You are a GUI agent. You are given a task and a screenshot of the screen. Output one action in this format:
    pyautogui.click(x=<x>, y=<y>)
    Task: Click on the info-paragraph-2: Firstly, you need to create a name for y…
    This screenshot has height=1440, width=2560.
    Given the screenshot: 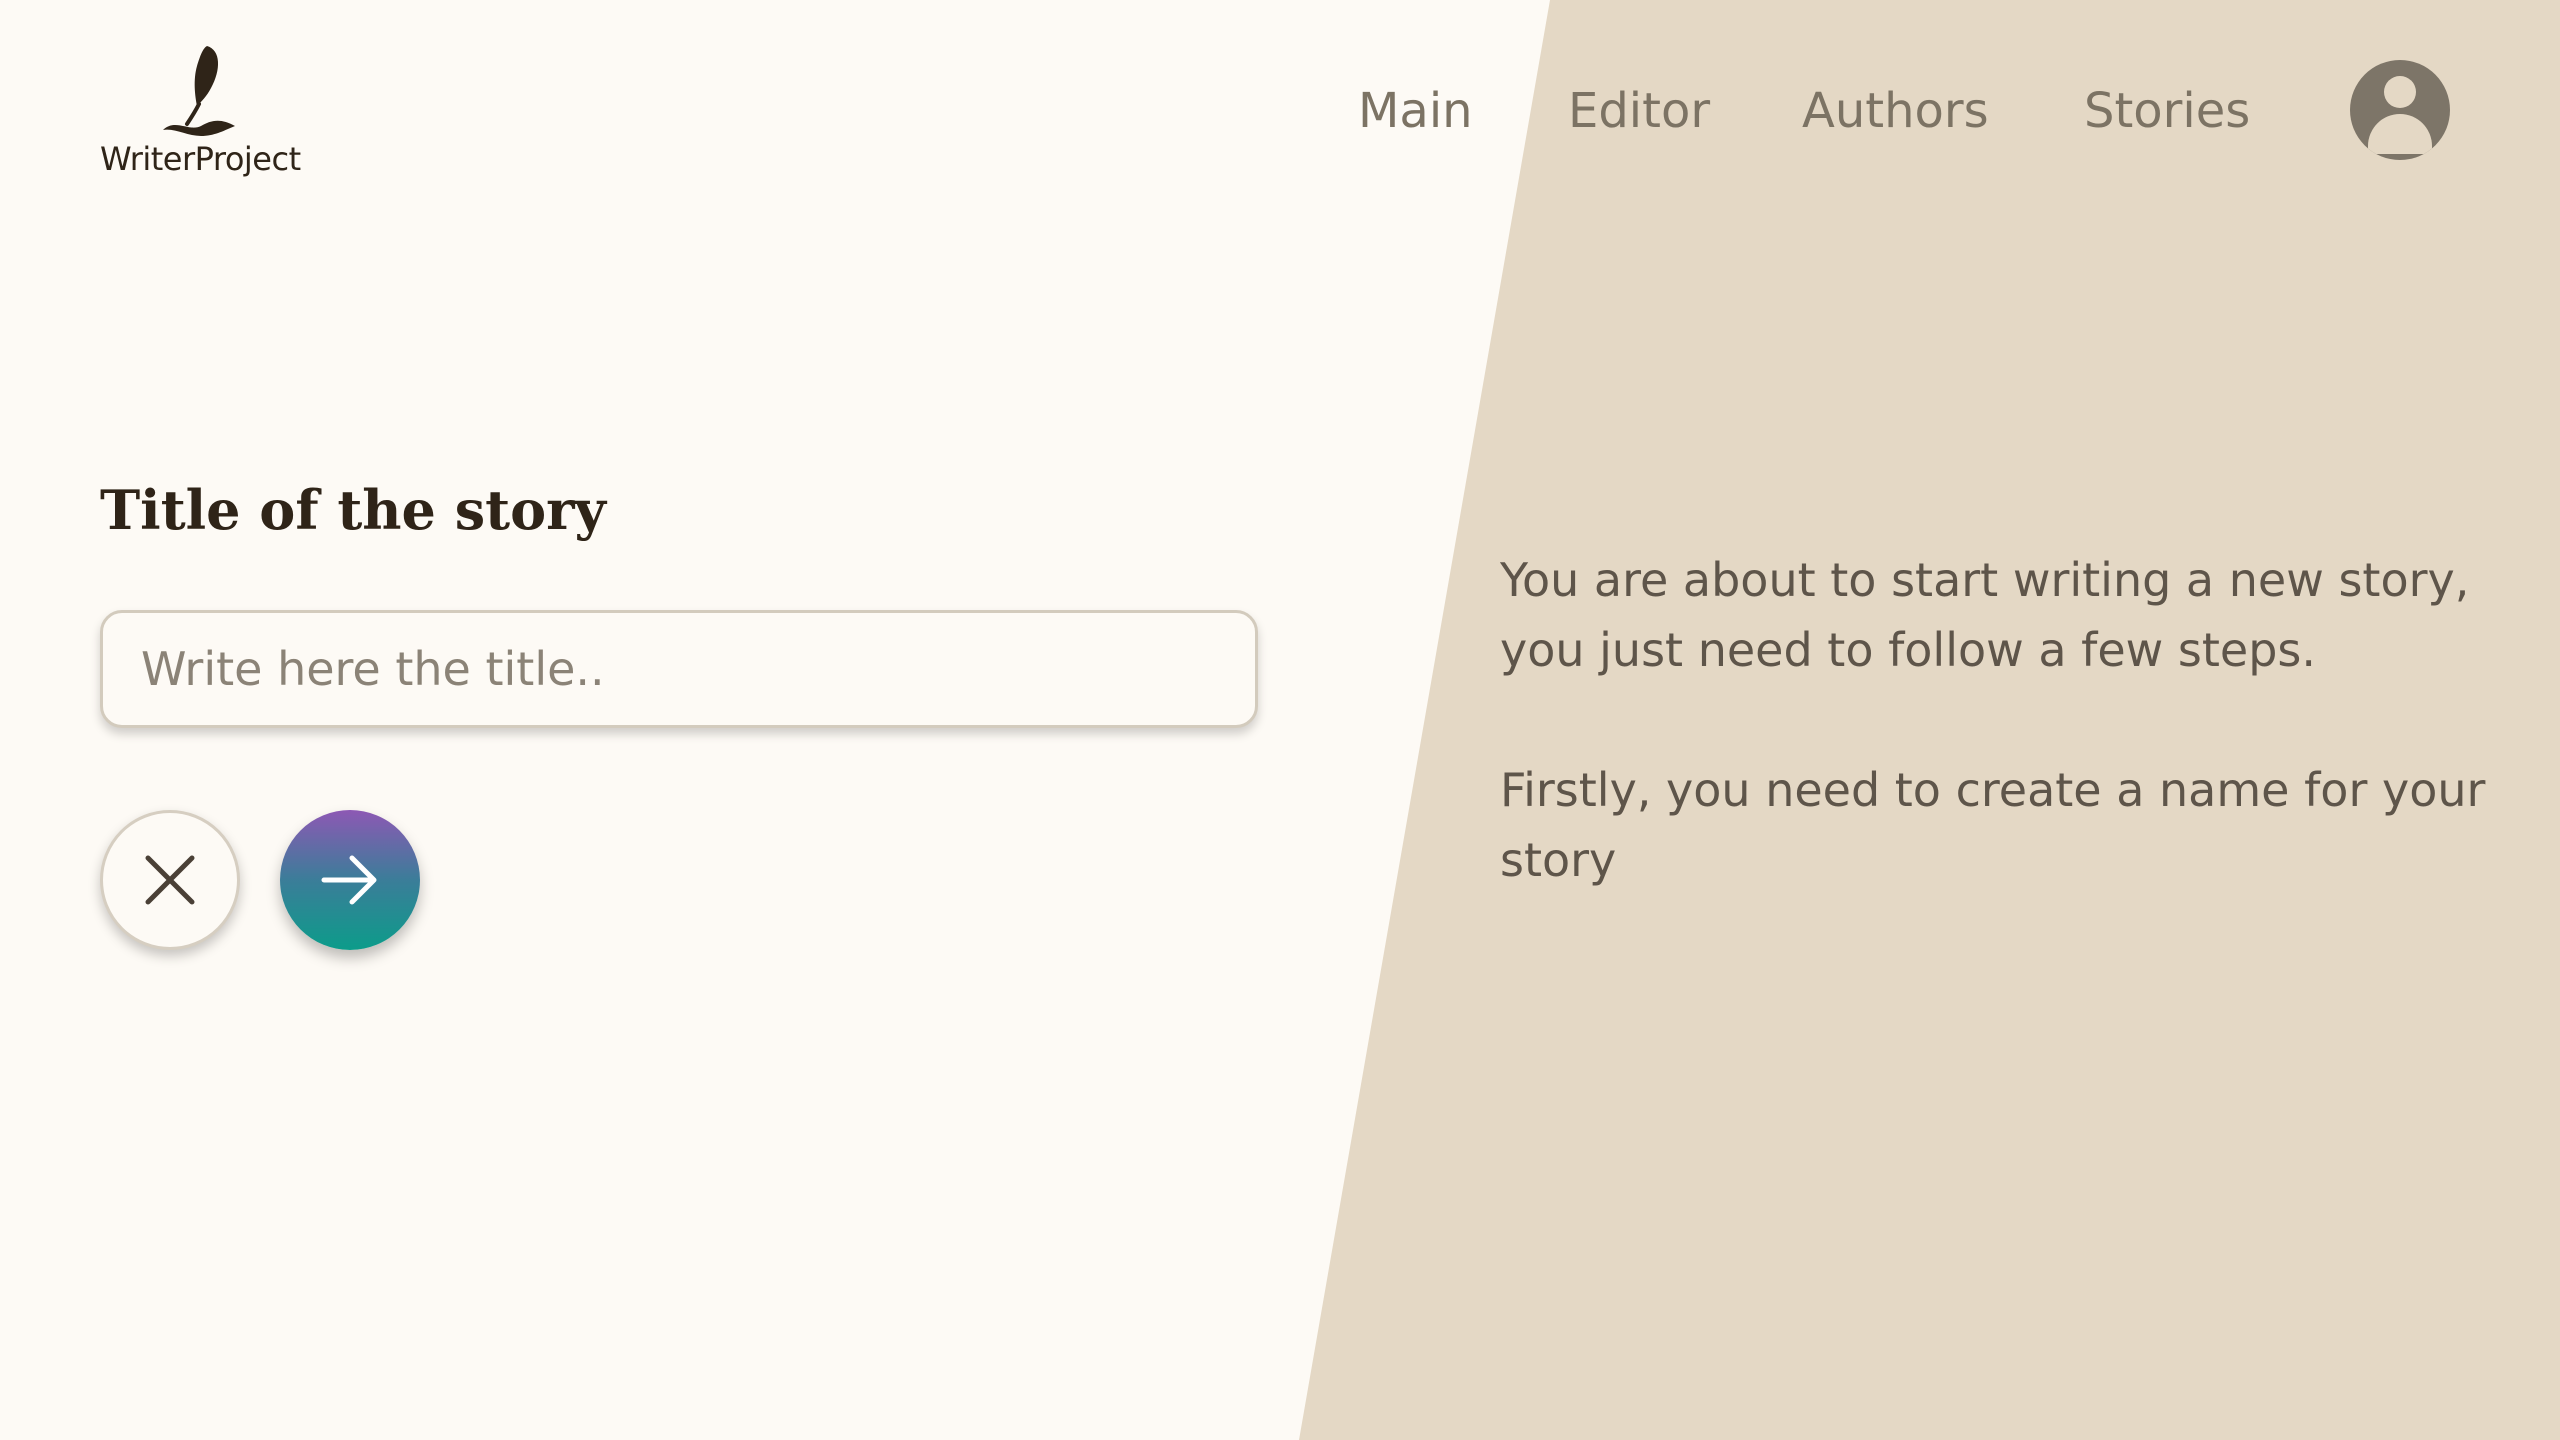 What is the action you would take?
    pyautogui.click(x=1993, y=825)
    